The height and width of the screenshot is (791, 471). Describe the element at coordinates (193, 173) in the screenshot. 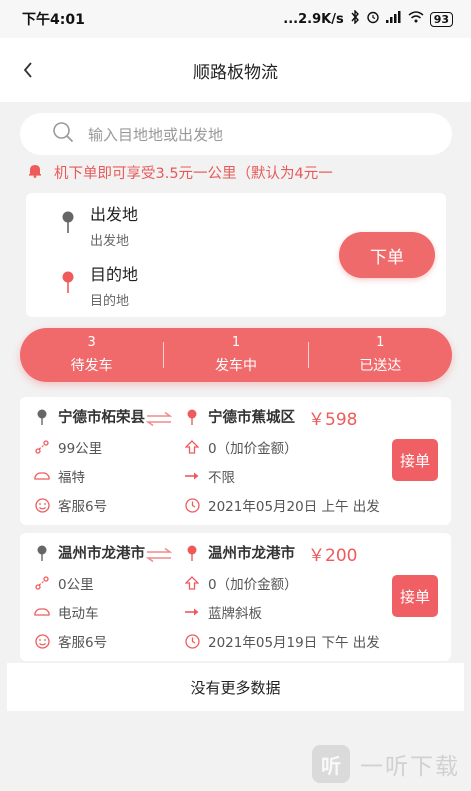

I see `notice-text: 机下单即可享受3.5元一公里（默认为4元一` at that location.